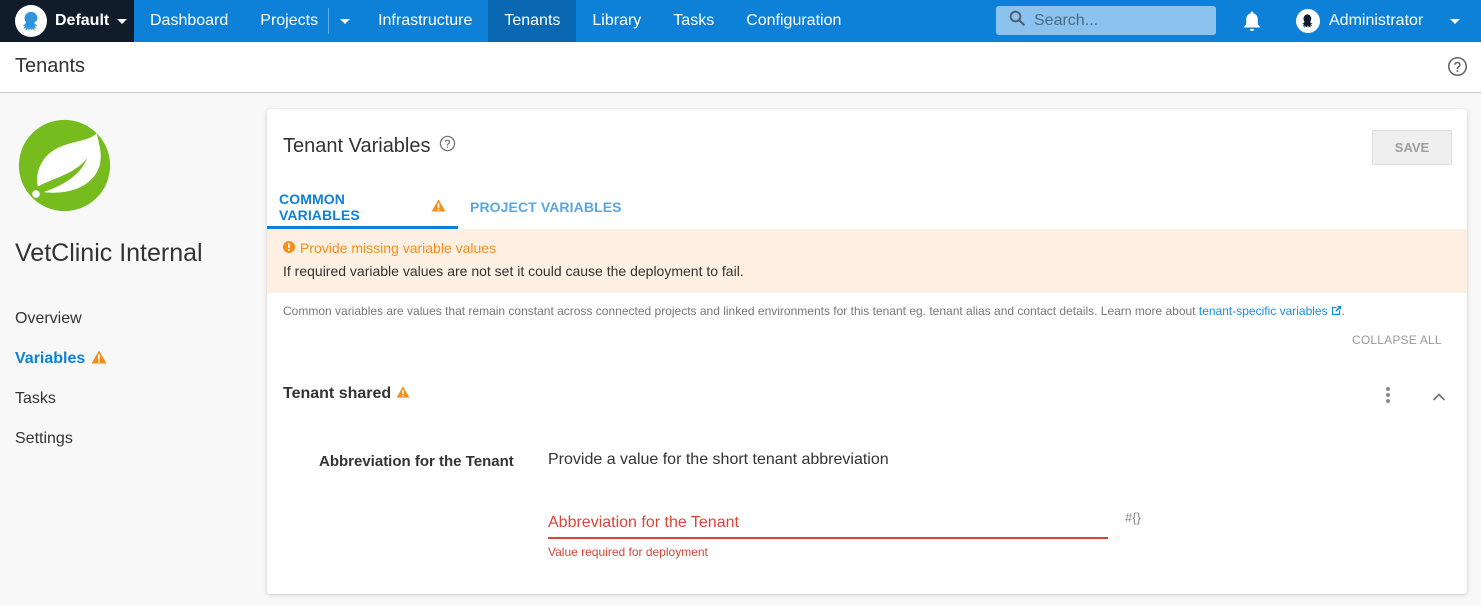 The height and width of the screenshot is (605, 1481). Describe the element at coordinates (189, 21) in the screenshot. I see `nav-dashboard: Dashboard` at that location.